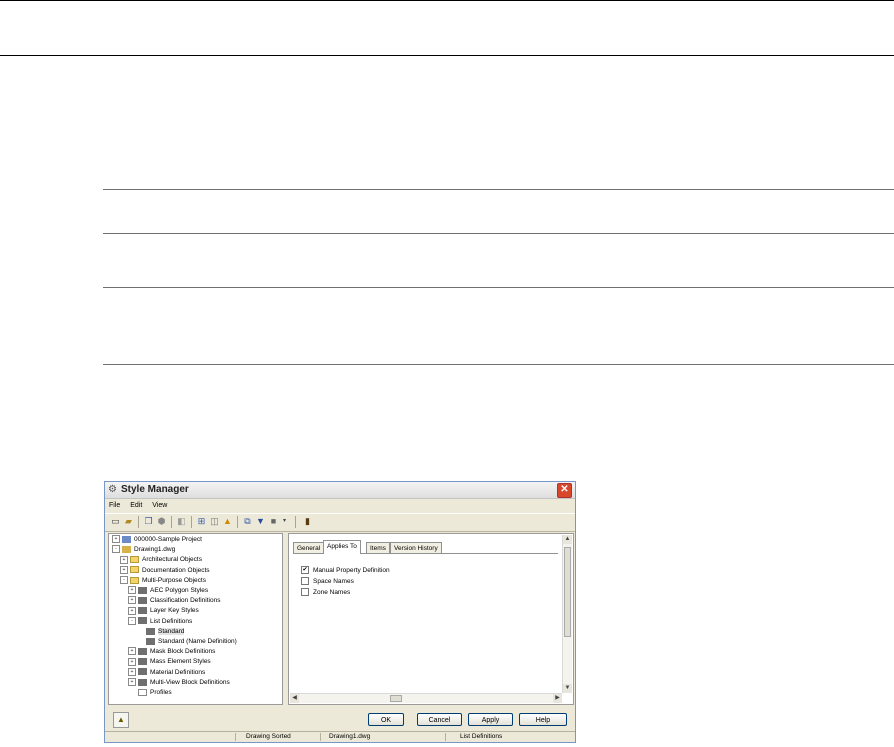  I want to click on purge-icon: ◧, so click(181, 521).